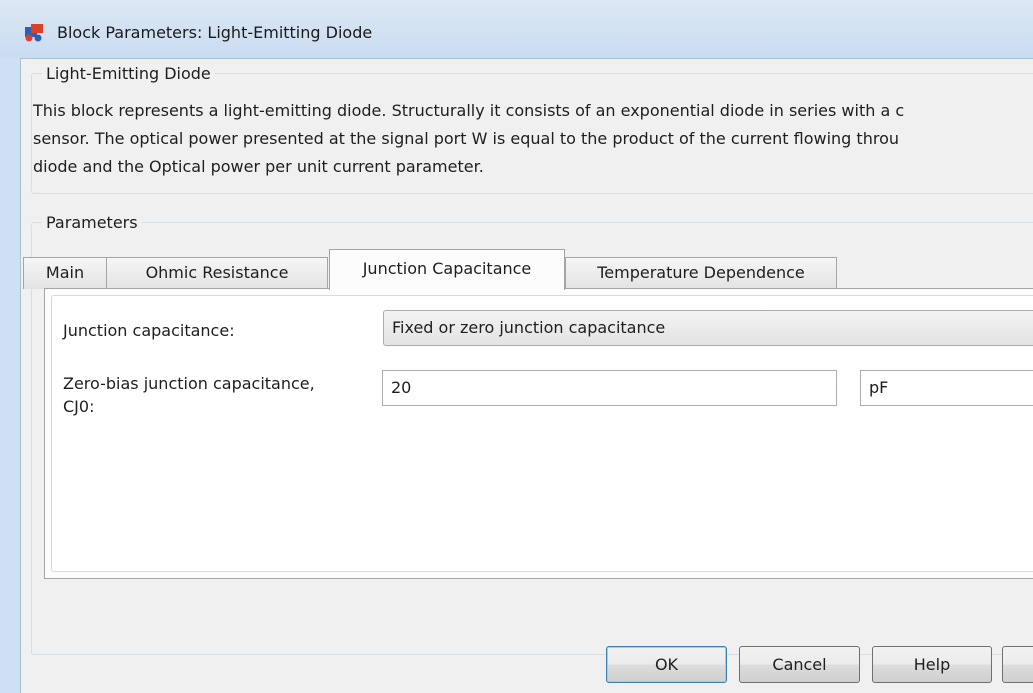 The height and width of the screenshot is (693, 1033). Describe the element at coordinates (516, 29) in the screenshot. I see `title-bar: Block Parameters: Light-Emitting Diode` at that location.